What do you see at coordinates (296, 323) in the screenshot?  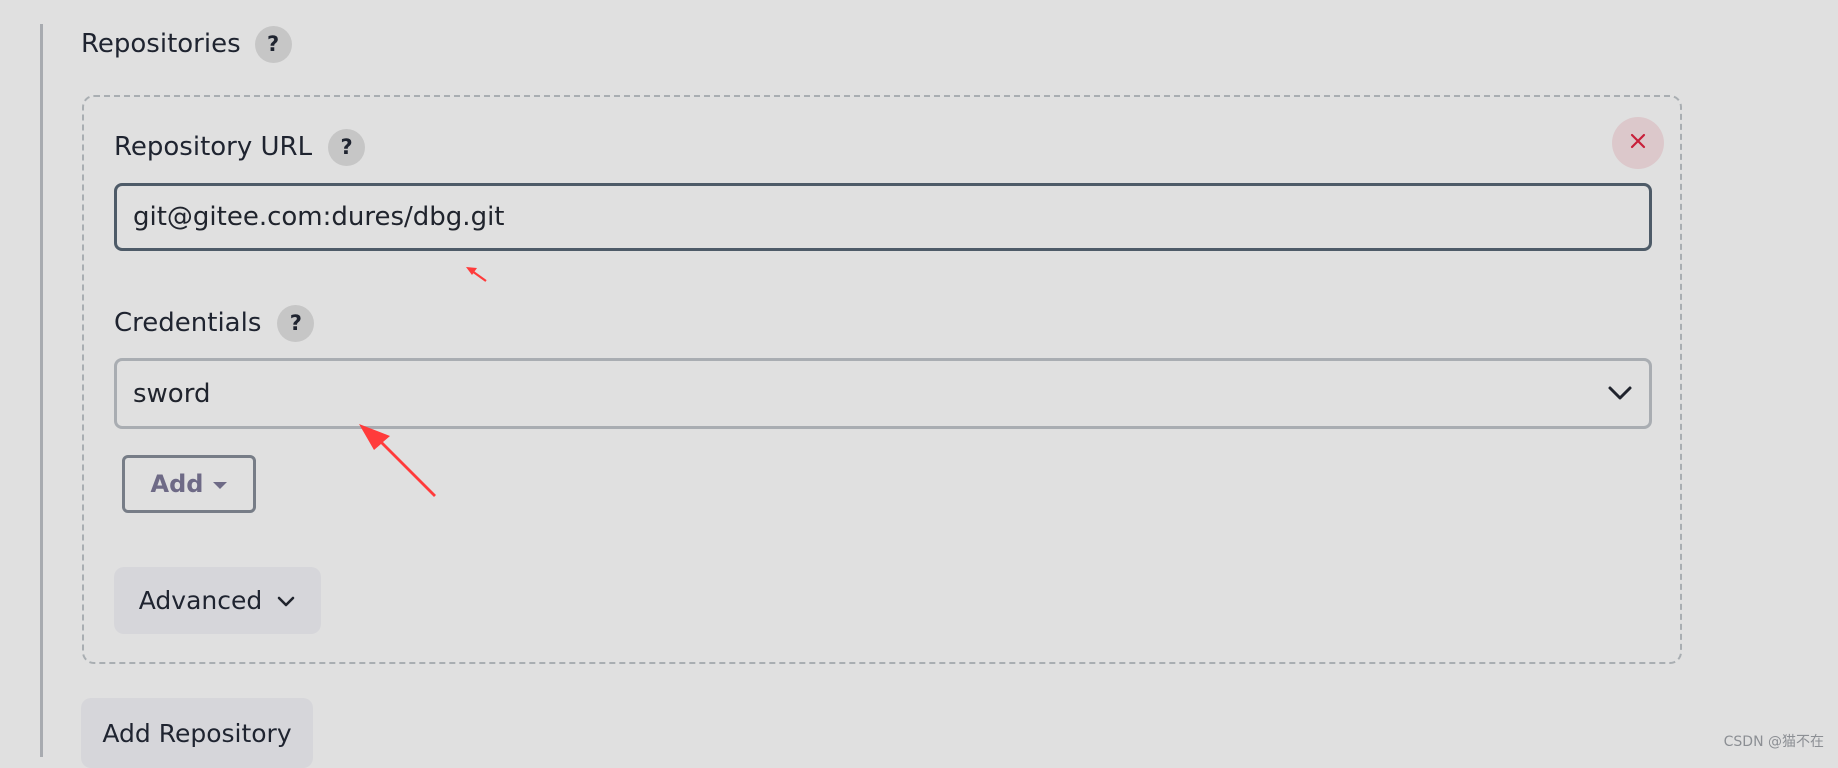 I see `credentials-help-button: ?` at bounding box center [296, 323].